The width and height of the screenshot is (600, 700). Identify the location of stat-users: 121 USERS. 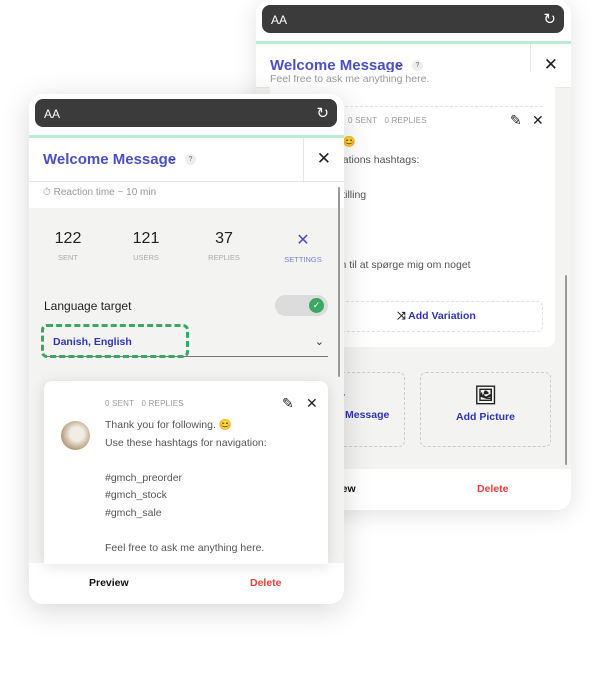
(146, 246).